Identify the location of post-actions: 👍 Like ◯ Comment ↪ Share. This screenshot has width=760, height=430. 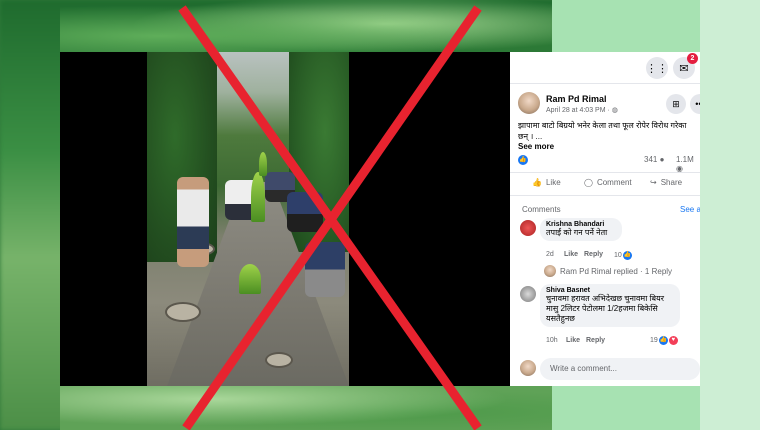
(605, 184).